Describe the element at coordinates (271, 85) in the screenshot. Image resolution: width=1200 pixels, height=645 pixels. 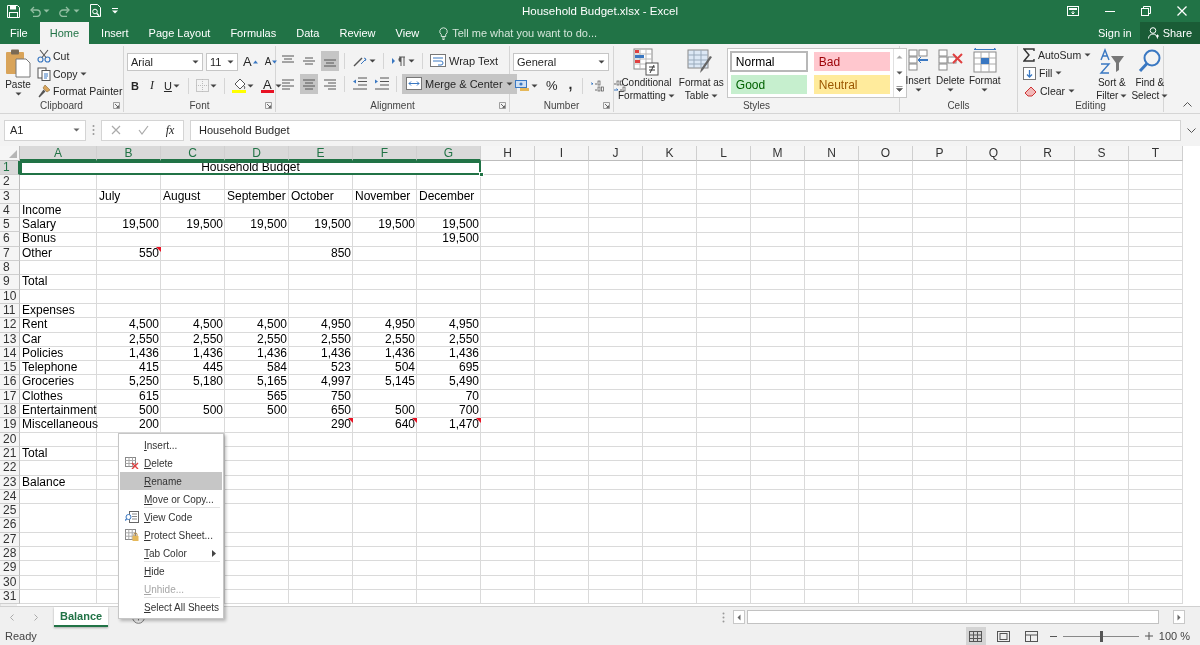
I see `font-color-button: A` at that location.